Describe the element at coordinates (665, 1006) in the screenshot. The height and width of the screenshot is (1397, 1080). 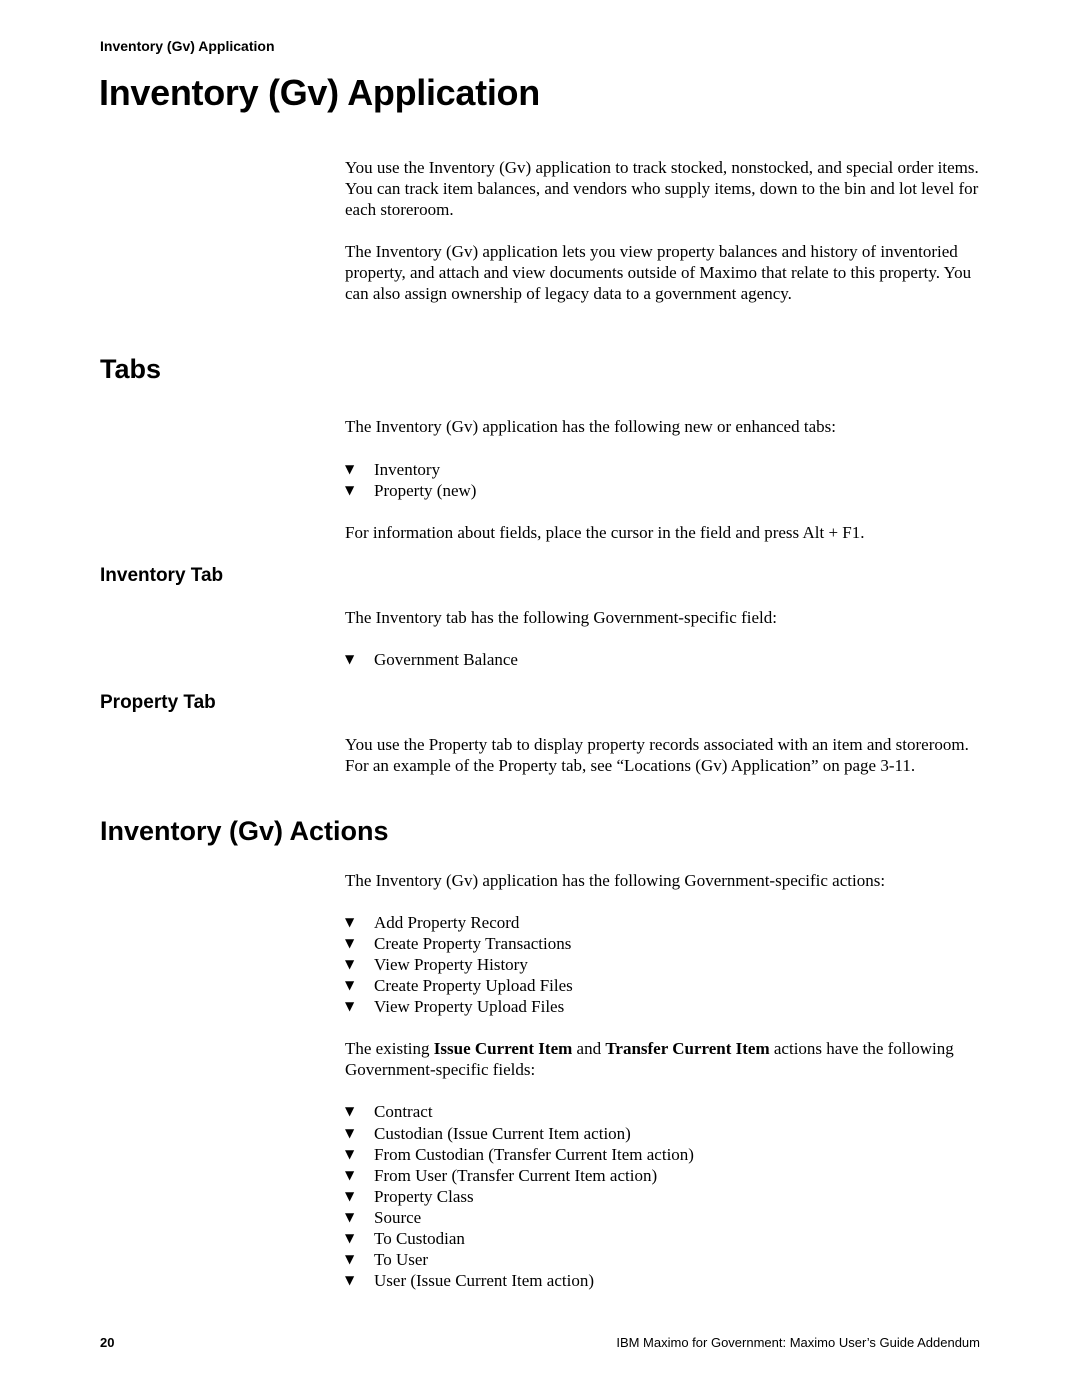
I see `list-item: ▼ View Property Upload Files` at that location.